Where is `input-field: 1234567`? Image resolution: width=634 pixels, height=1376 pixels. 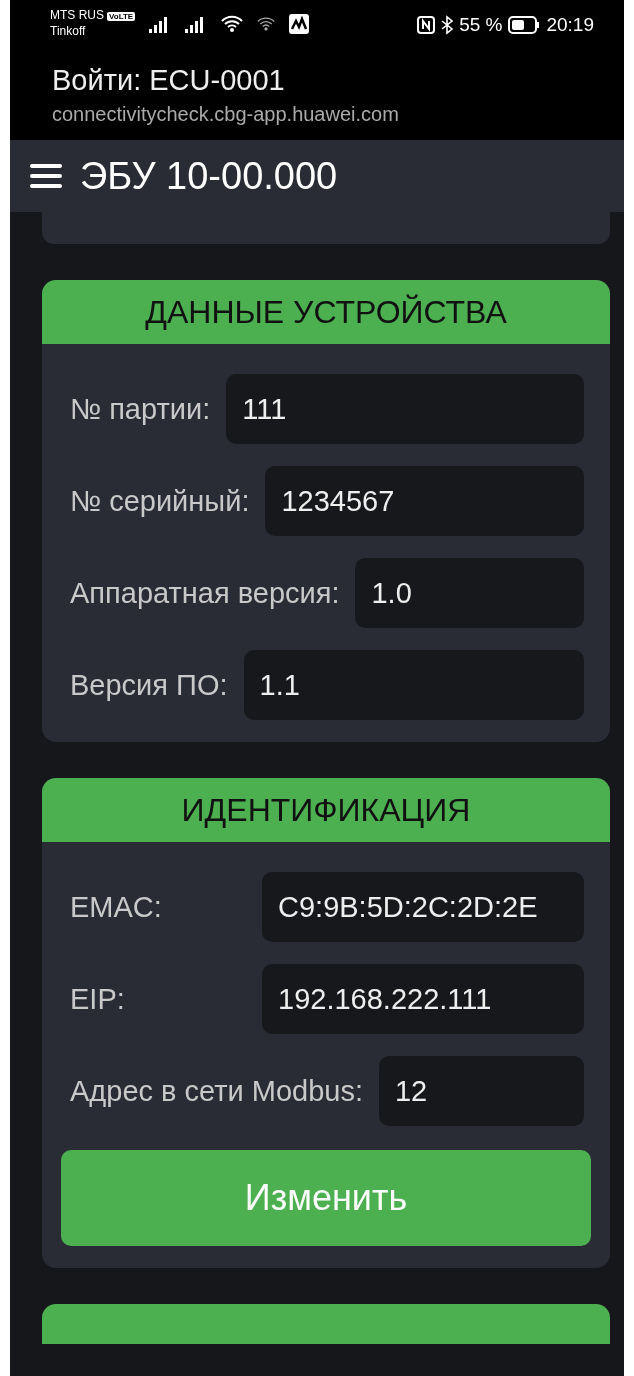
input-field: 1234567 is located at coordinates (424, 501).